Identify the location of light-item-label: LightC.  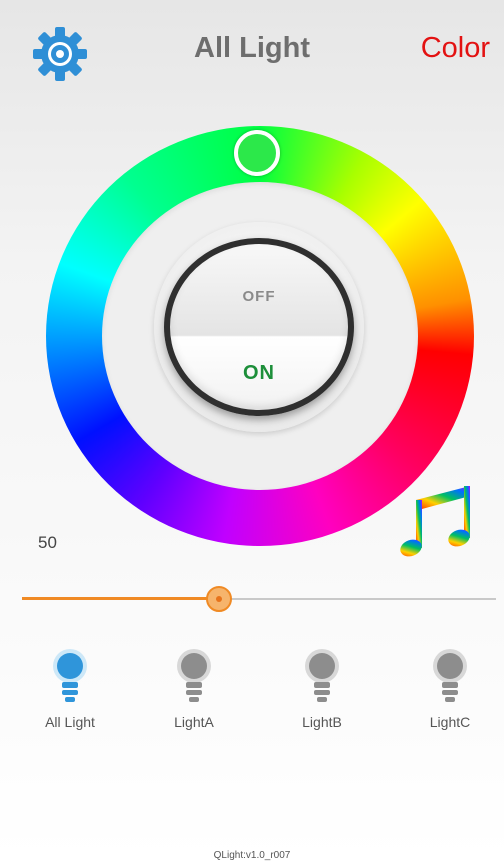
(450, 722).